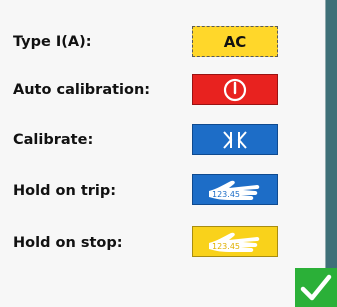 The width and height of the screenshot is (337, 307). I want to click on checkmark-icon, so click(316, 287).